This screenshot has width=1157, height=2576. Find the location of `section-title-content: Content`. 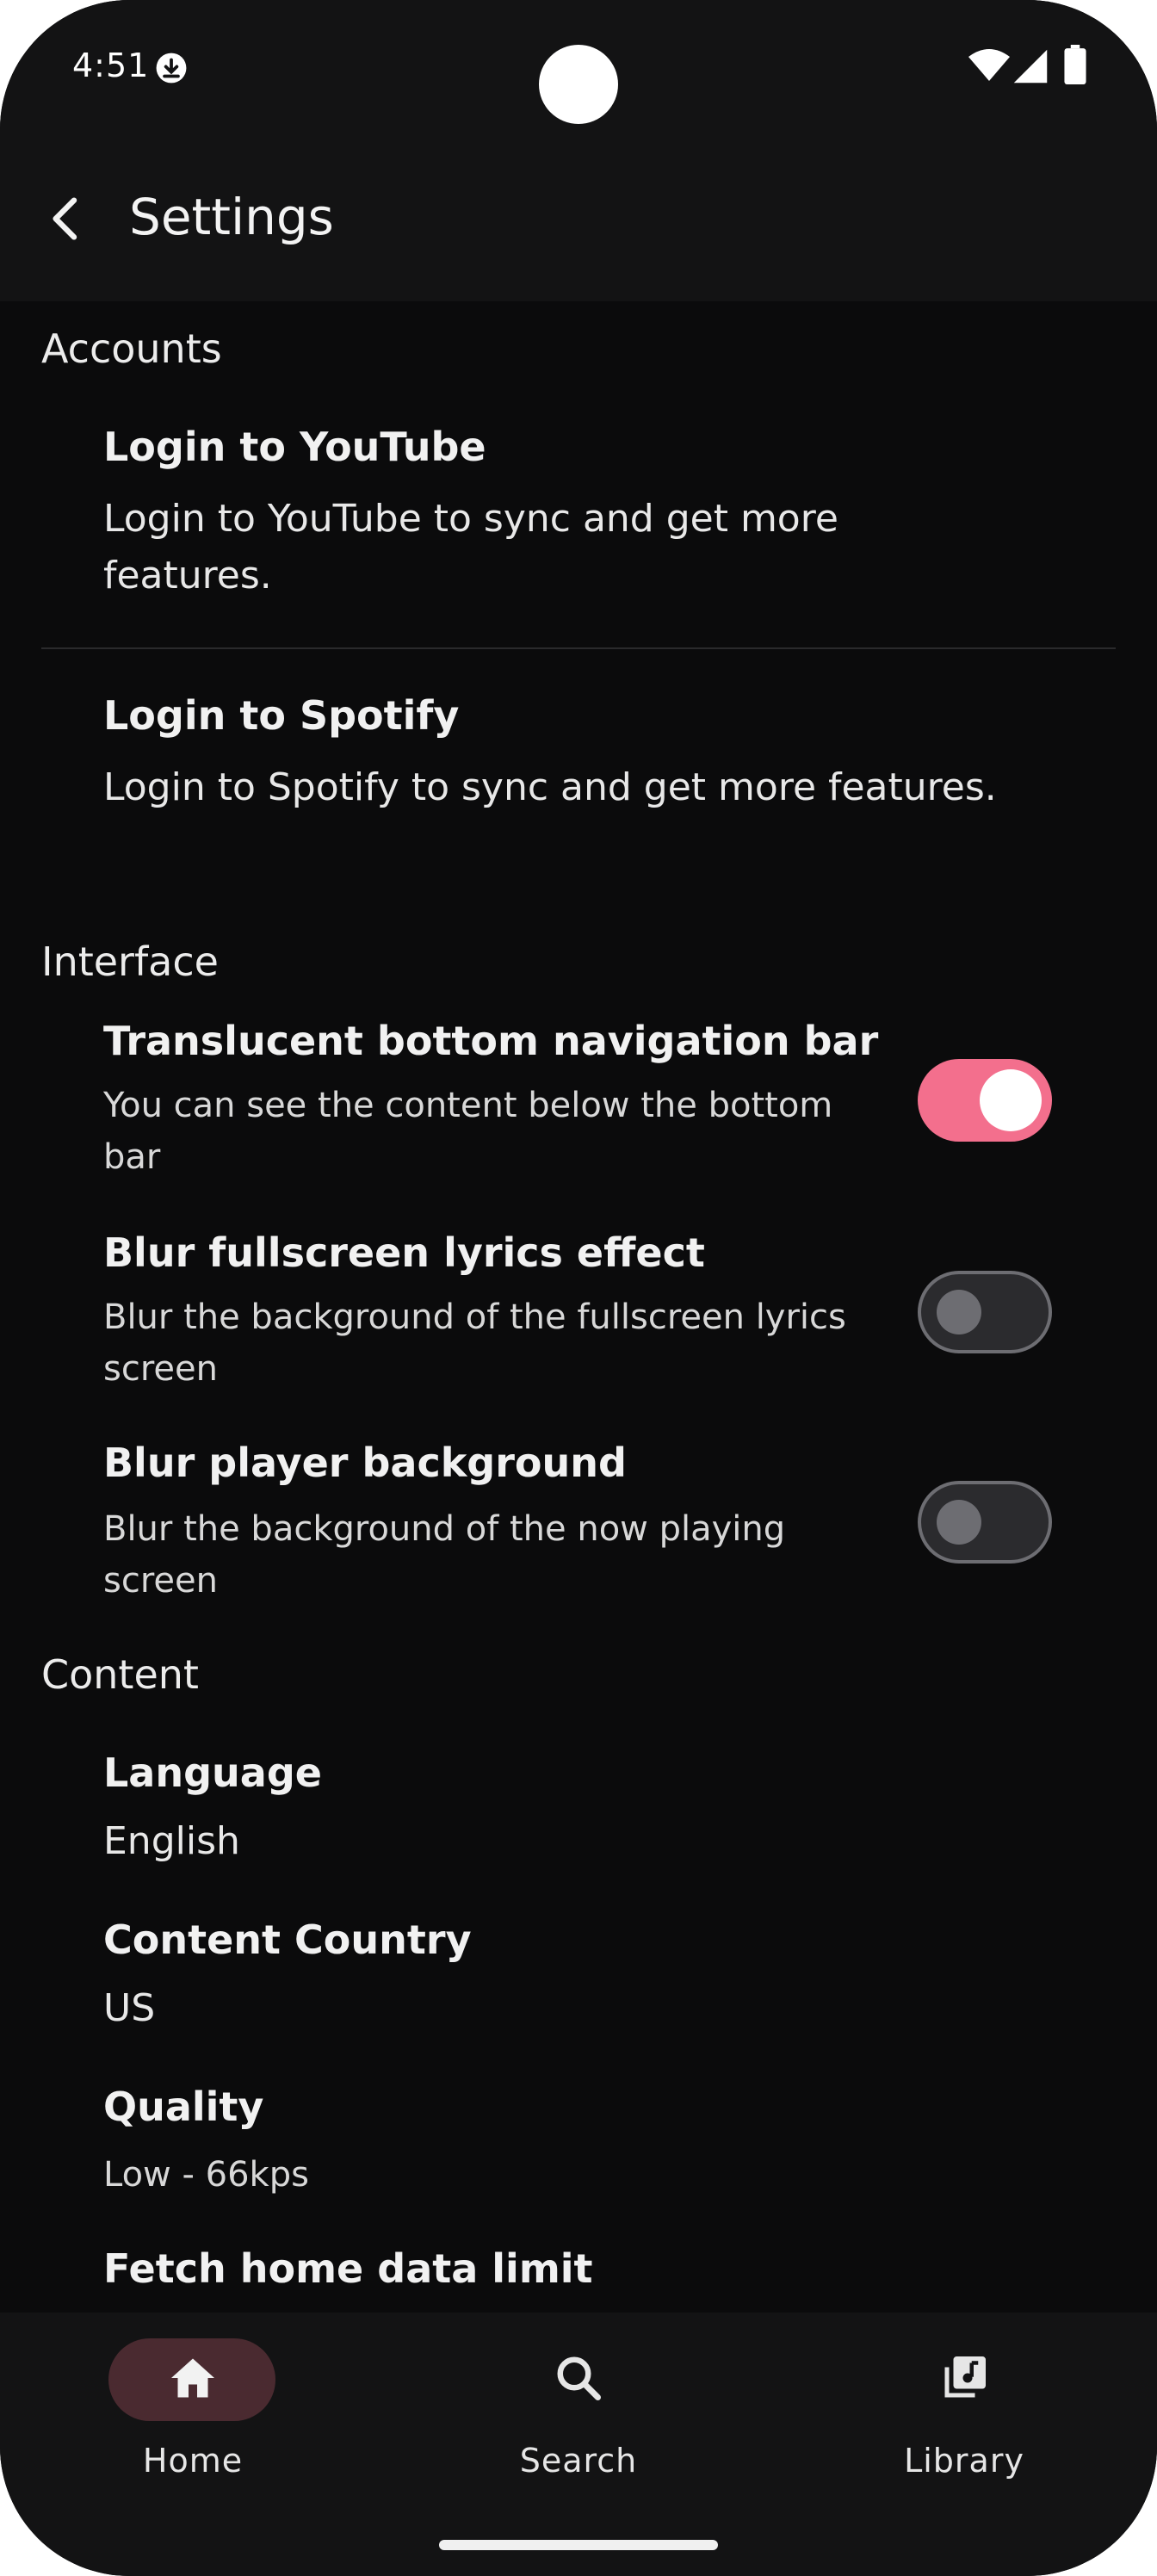

section-title-content: Content is located at coordinates (120, 1675).